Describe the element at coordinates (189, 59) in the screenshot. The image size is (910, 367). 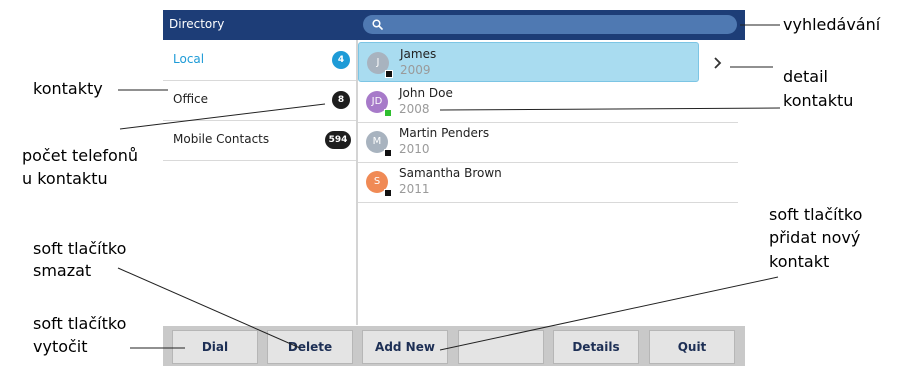
I see `sidebar-item-label: Local` at that location.